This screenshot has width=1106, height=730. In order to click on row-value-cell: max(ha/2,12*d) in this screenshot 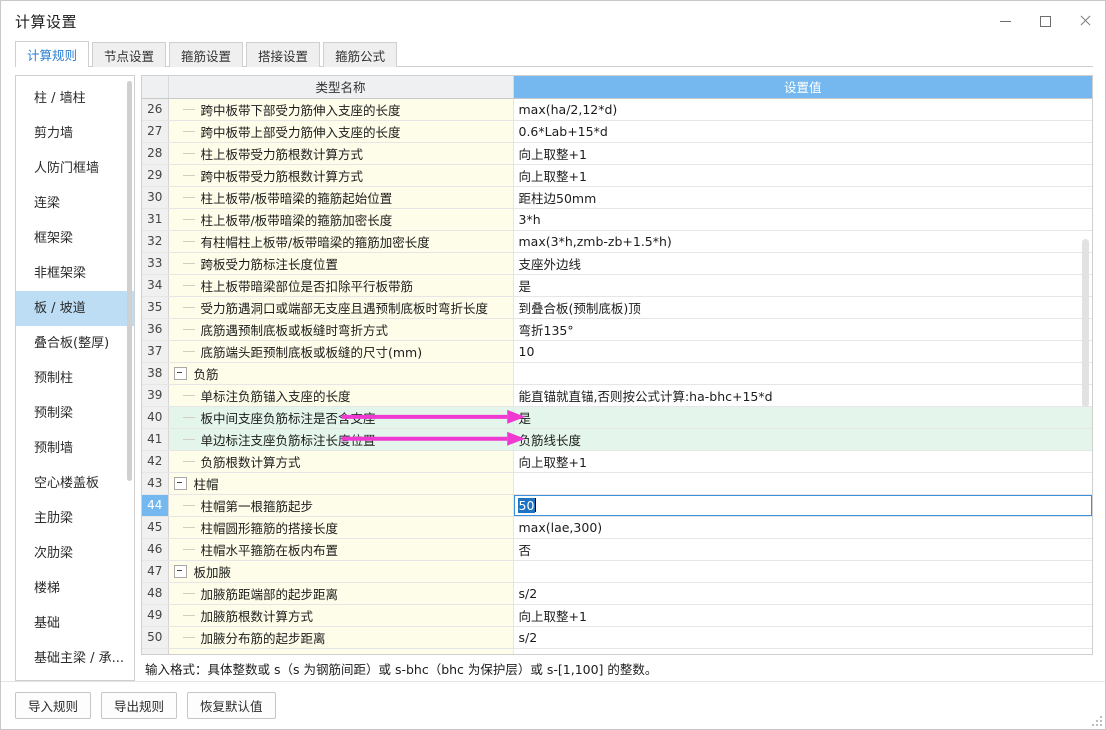, I will do `click(802, 109)`.